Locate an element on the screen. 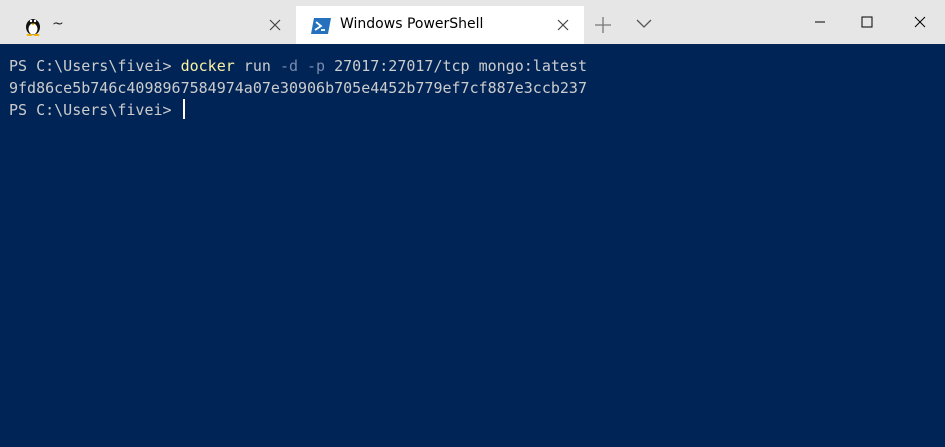 The image size is (945, 447). chevron-down-icon is located at coordinates (644, 24).